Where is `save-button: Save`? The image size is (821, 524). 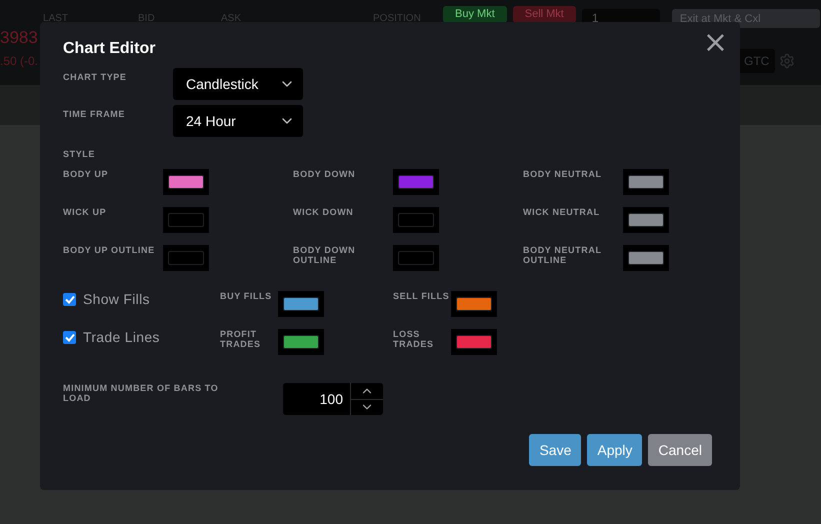
save-button: Save is located at coordinates (555, 450).